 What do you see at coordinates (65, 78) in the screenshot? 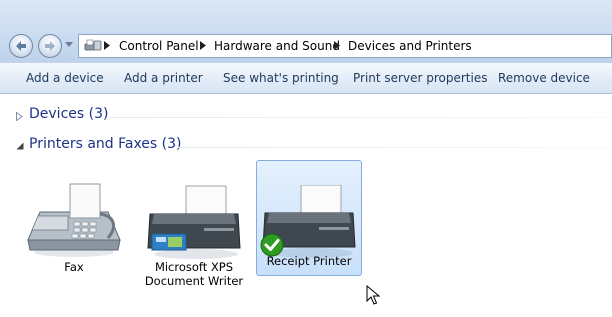
I see `add-device-button: Add a device` at bounding box center [65, 78].